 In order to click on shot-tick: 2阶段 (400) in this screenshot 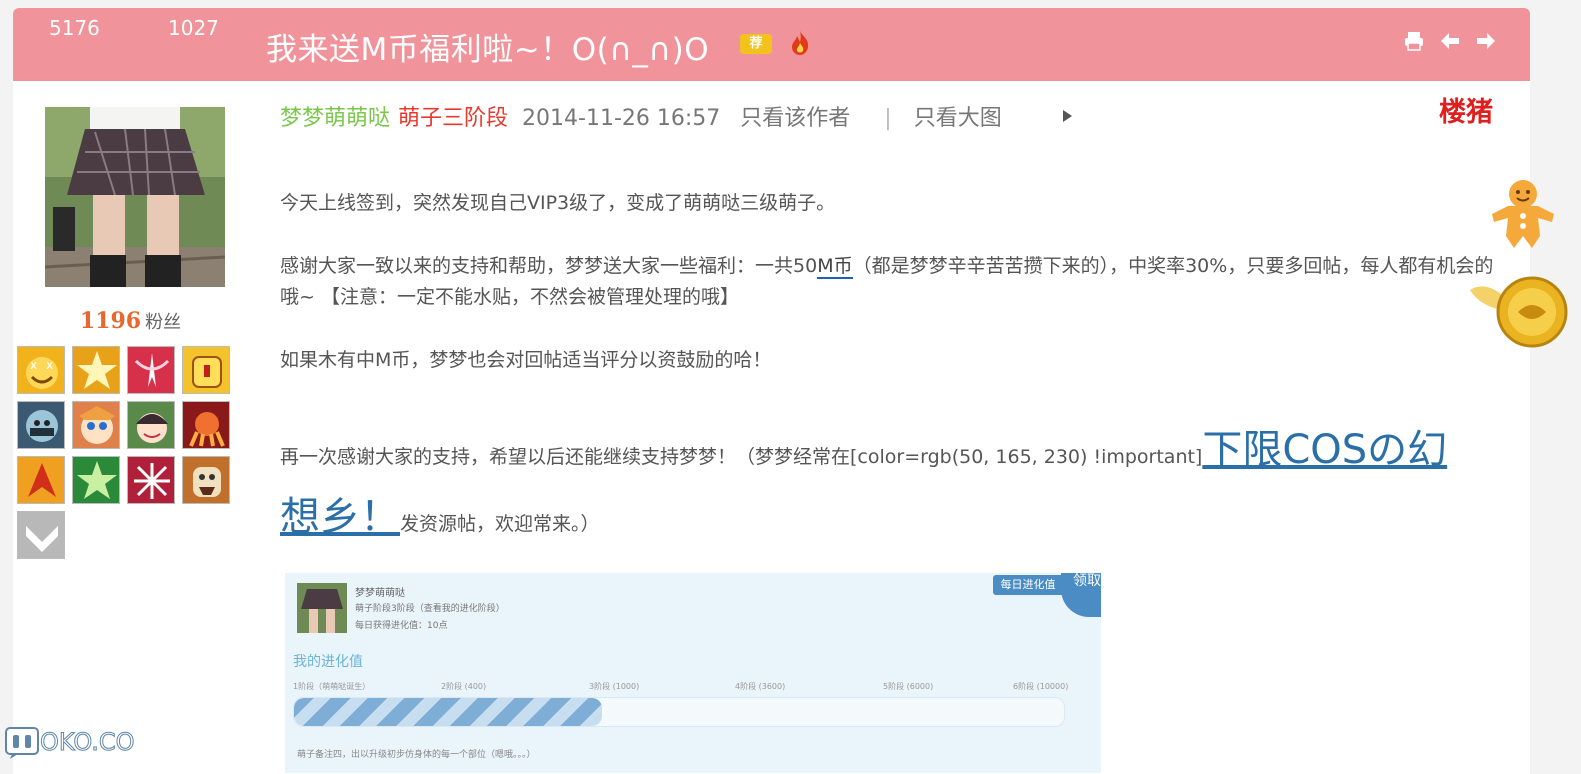, I will do `click(464, 686)`.